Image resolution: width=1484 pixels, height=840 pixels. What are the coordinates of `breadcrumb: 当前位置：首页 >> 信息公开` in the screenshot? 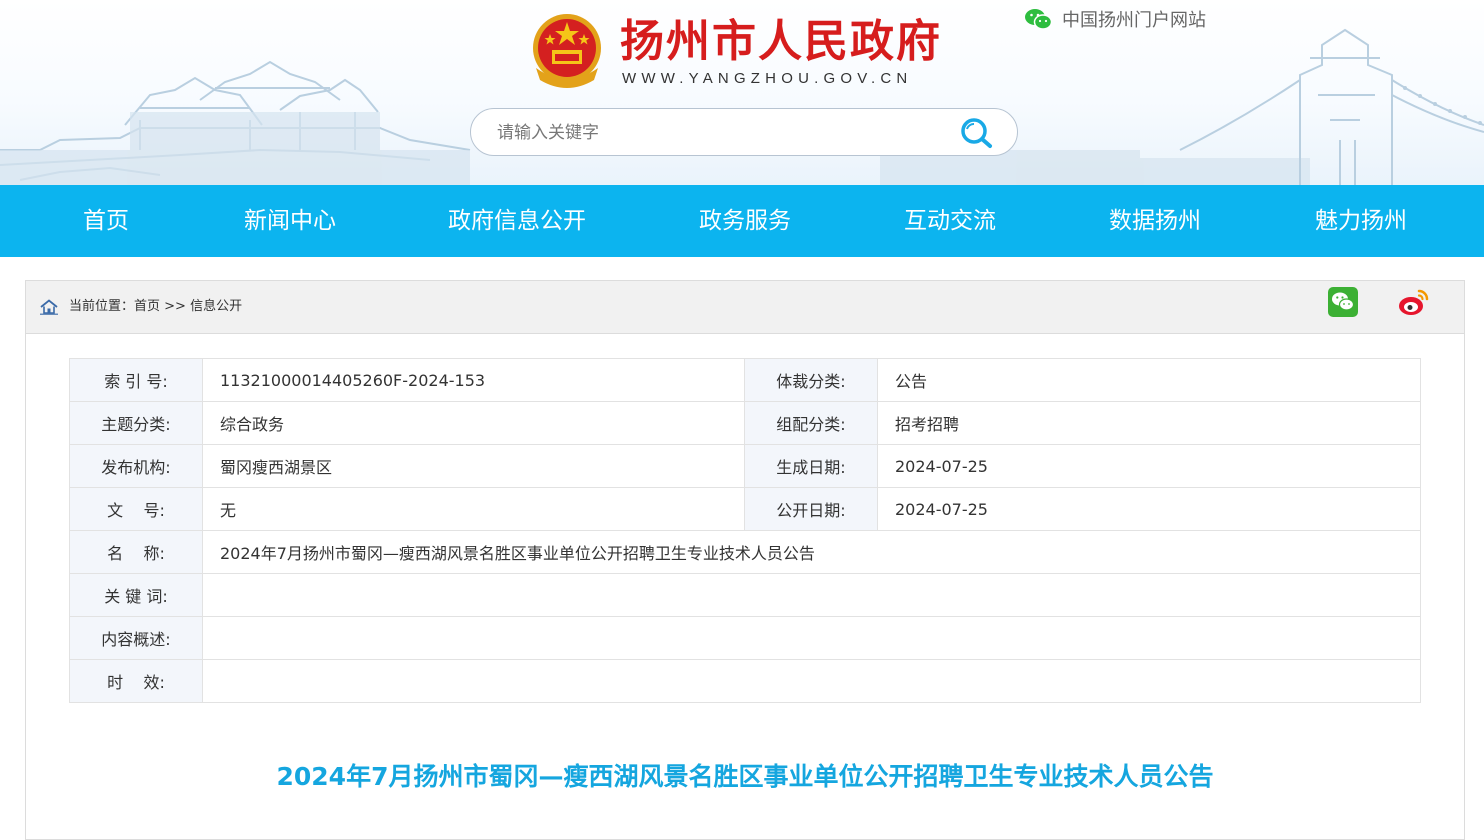 It's located at (155, 307).